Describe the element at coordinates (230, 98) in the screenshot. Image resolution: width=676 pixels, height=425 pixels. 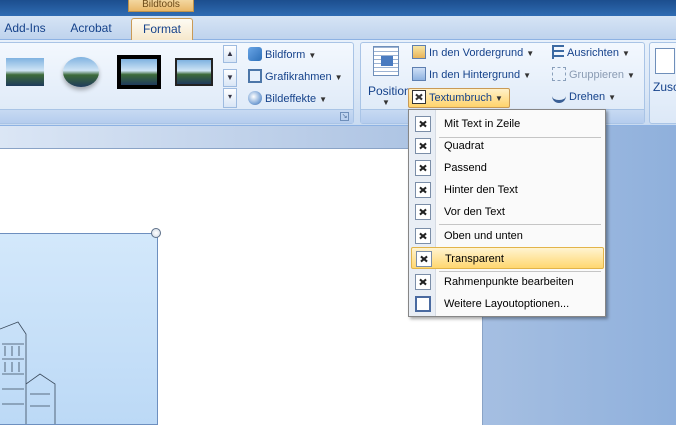
I see `gallery-more-button: ▾` at that location.